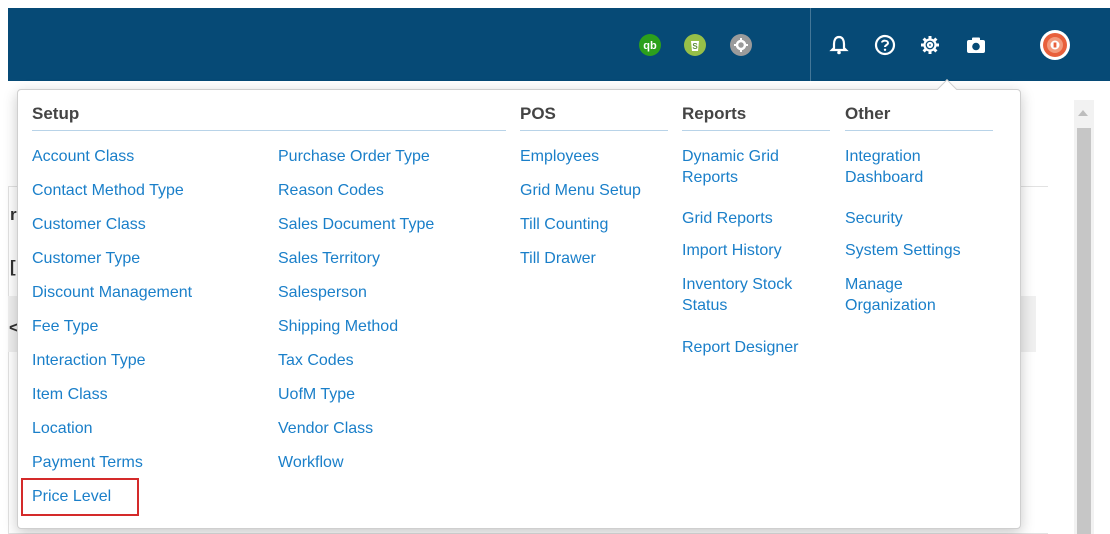 This screenshot has width=1110, height=534. Describe the element at coordinates (331, 190) in the screenshot. I see `menu-item-reason-codes: Reason Codes` at that location.